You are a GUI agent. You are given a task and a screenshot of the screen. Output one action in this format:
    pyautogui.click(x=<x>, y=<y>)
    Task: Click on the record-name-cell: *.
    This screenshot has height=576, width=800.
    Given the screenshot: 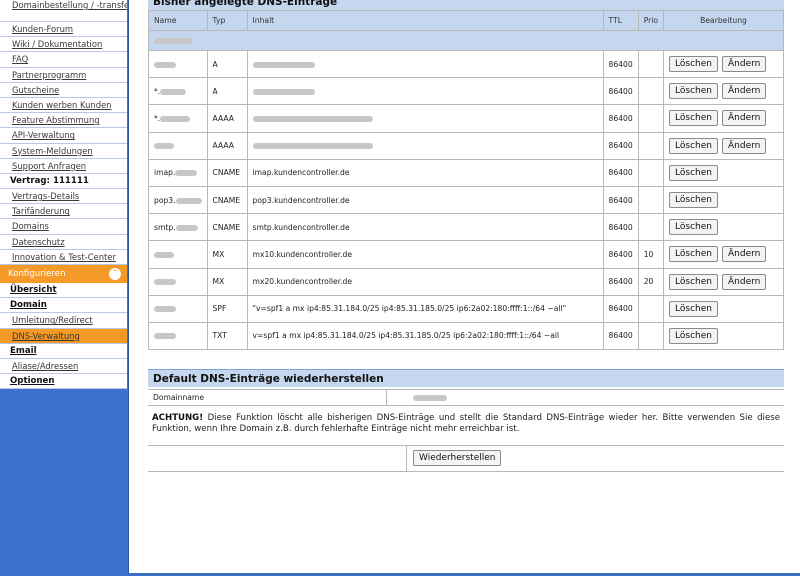 What is the action you would take?
    pyautogui.click(x=178, y=118)
    